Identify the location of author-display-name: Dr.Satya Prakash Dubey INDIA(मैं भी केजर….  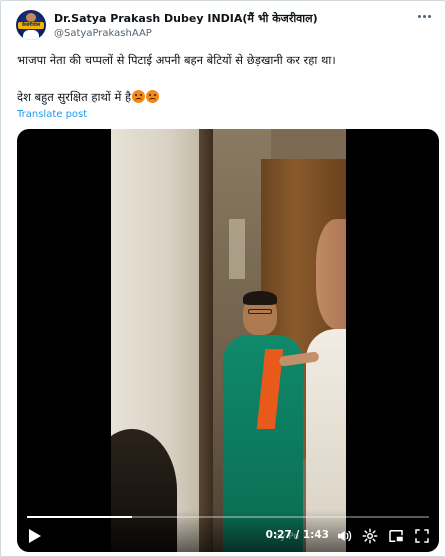
(186, 18).